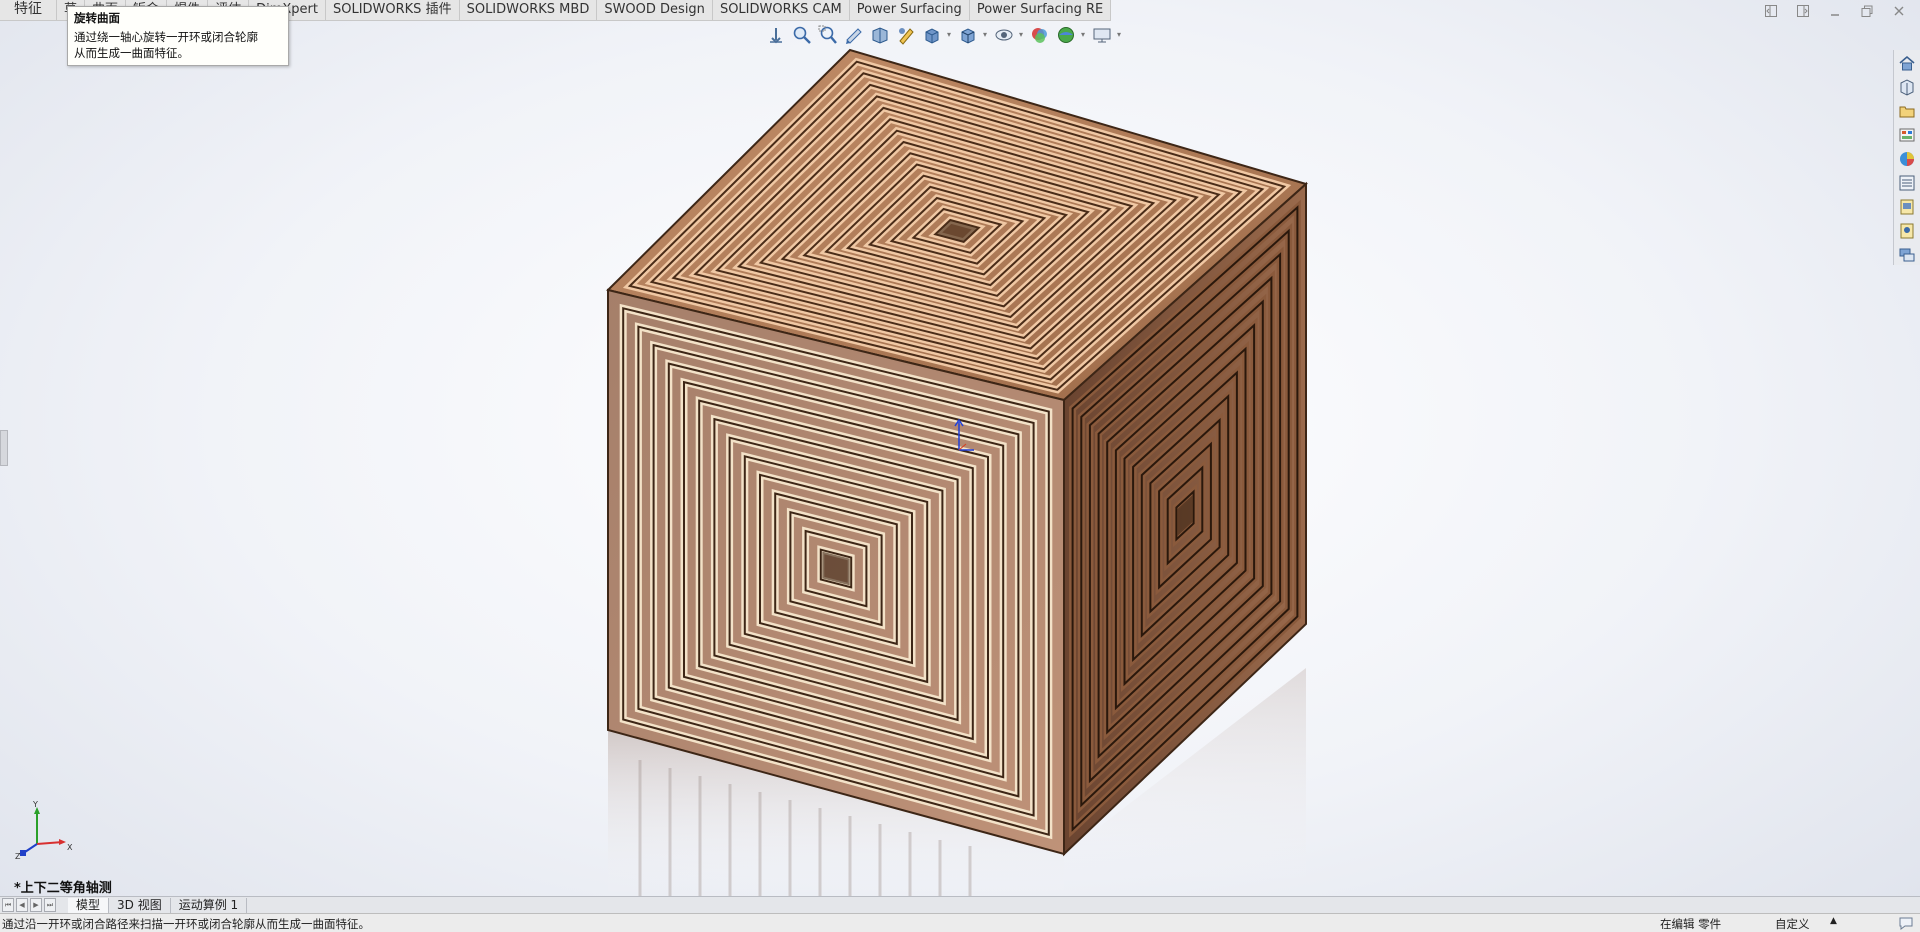  Describe the element at coordinates (1907, 135) in the screenshot. I see `view-palette-icon` at that location.